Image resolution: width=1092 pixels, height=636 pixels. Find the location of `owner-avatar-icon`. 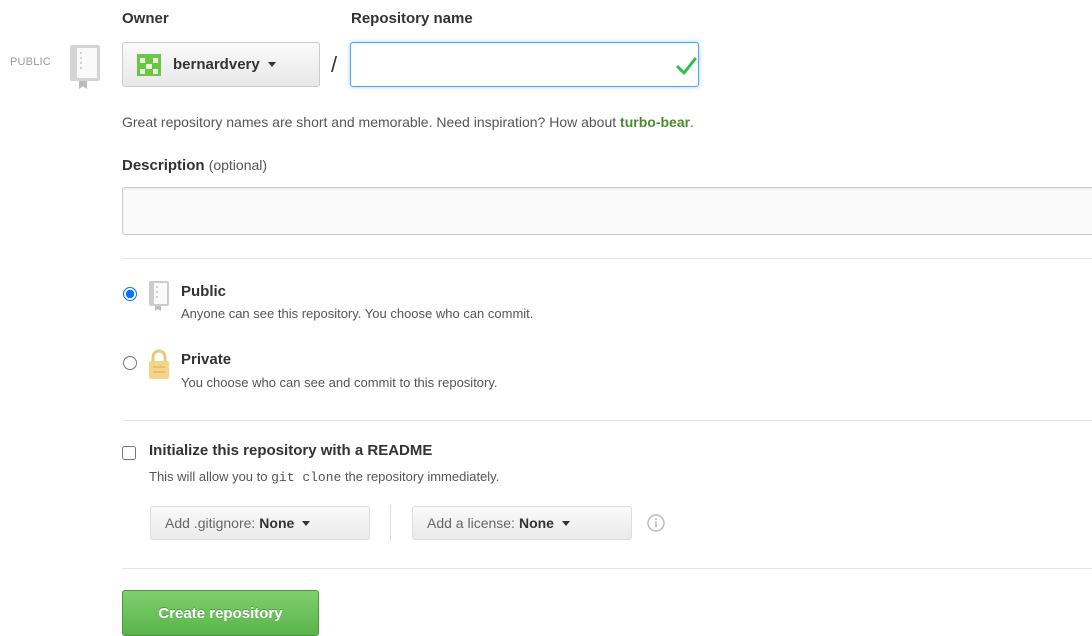

owner-avatar-icon is located at coordinates (149, 64).